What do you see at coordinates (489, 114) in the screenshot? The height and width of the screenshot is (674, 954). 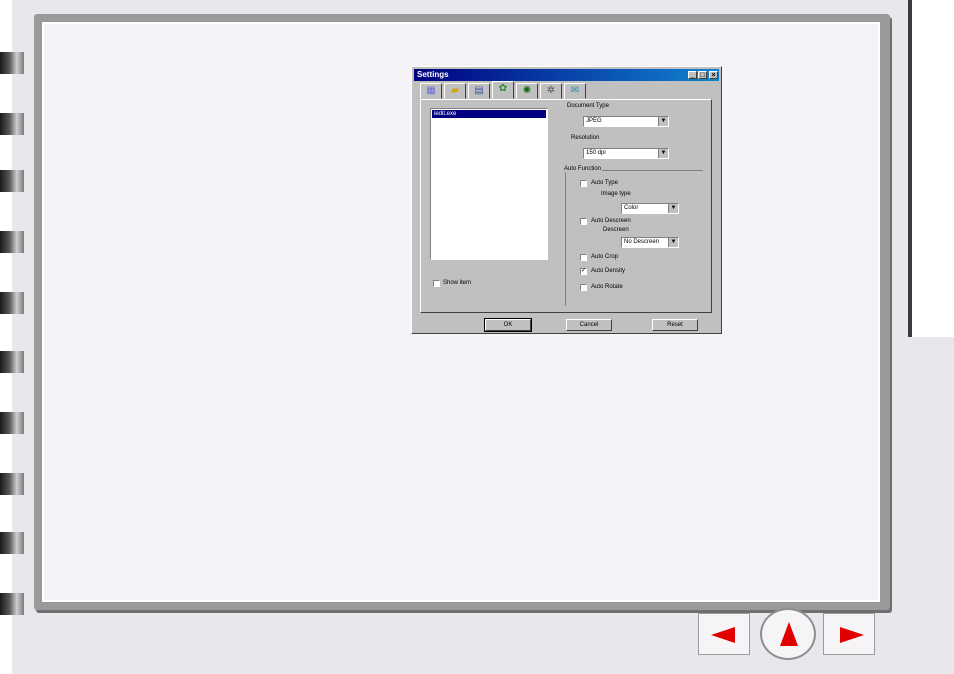 I see `list-item: iedit.exe` at bounding box center [489, 114].